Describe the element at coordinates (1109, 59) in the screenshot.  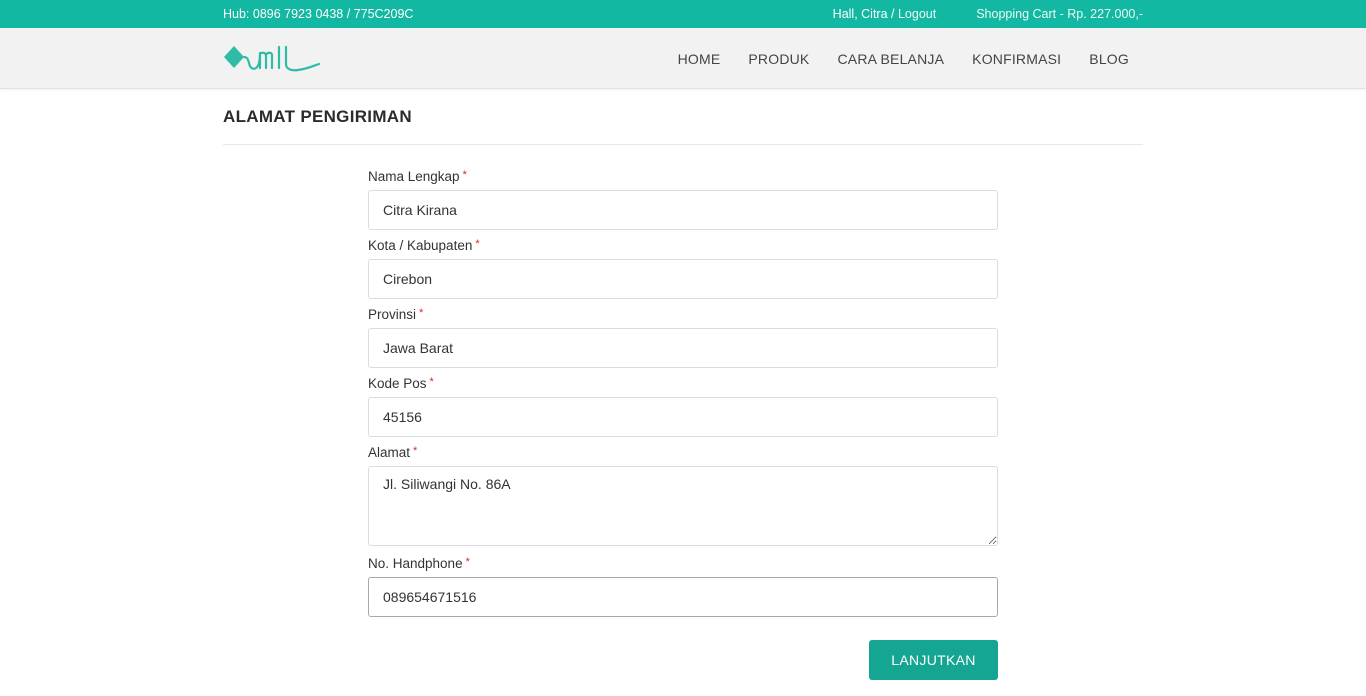
I see `nav-blog: BLOG` at that location.